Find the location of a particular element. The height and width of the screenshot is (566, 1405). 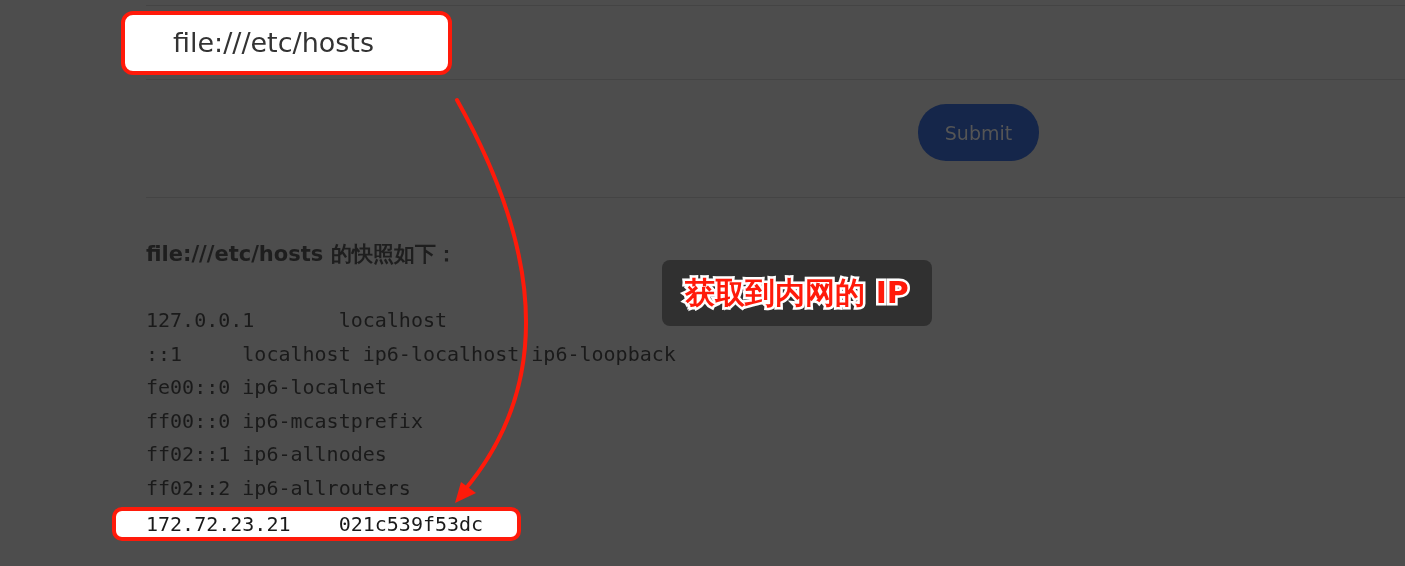

annotation-label: 获取到内网的 IP is located at coordinates (797, 293).